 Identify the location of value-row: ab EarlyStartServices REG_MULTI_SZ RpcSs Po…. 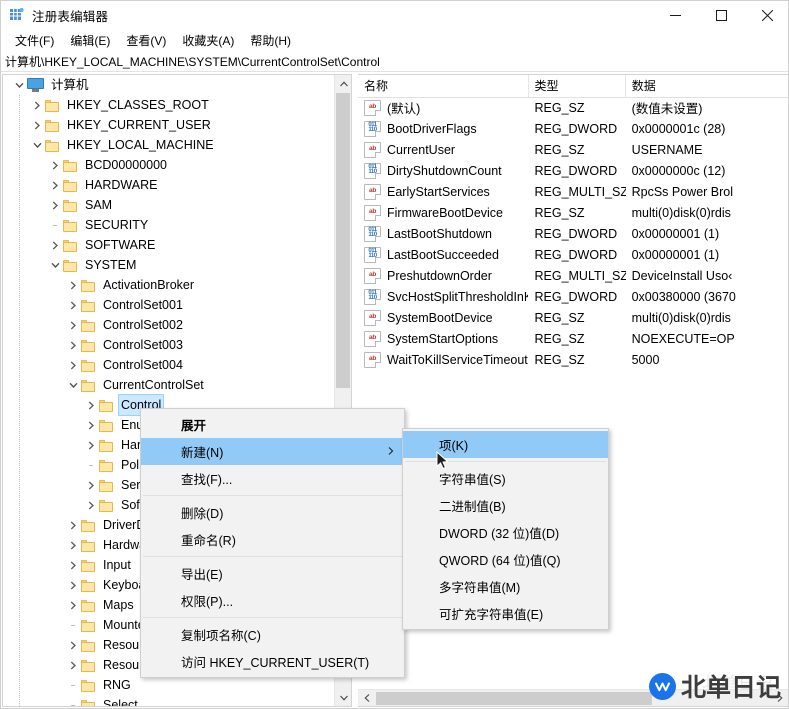
(573, 191).